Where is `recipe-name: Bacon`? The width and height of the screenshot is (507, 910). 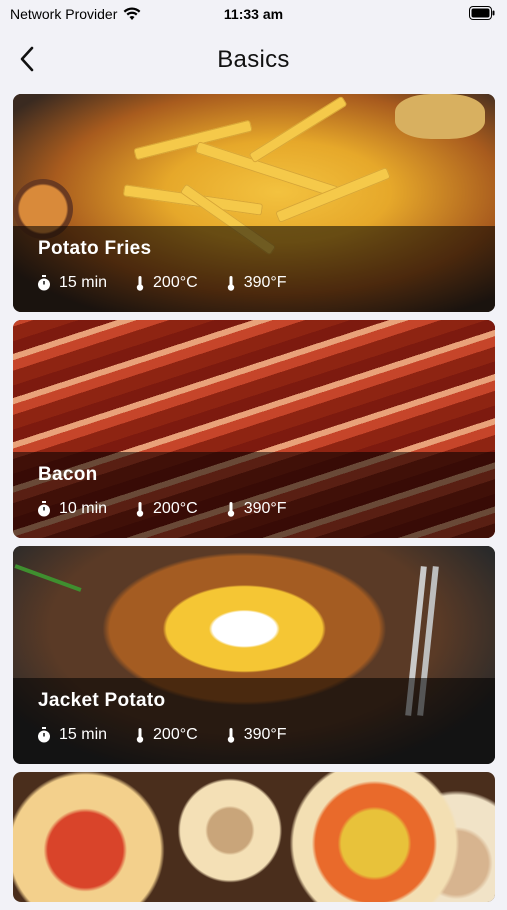
recipe-name: Bacon is located at coordinates (68, 474).